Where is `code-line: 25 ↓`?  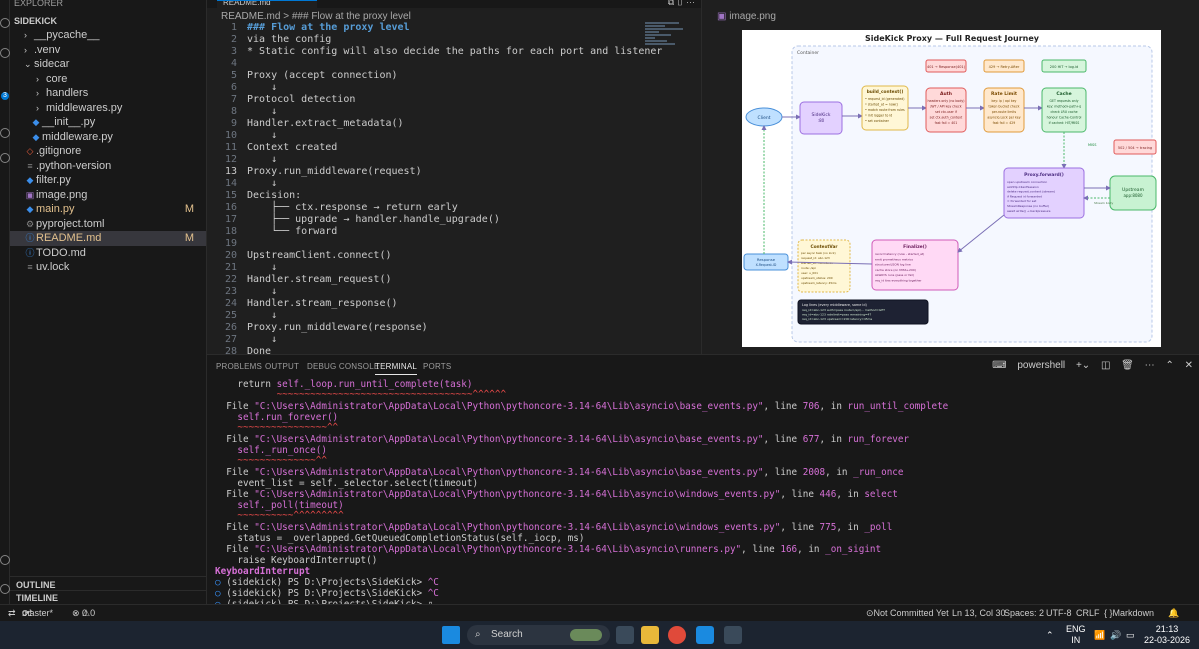 code-line: 25 ↓ is located at coordinates (447, 316).